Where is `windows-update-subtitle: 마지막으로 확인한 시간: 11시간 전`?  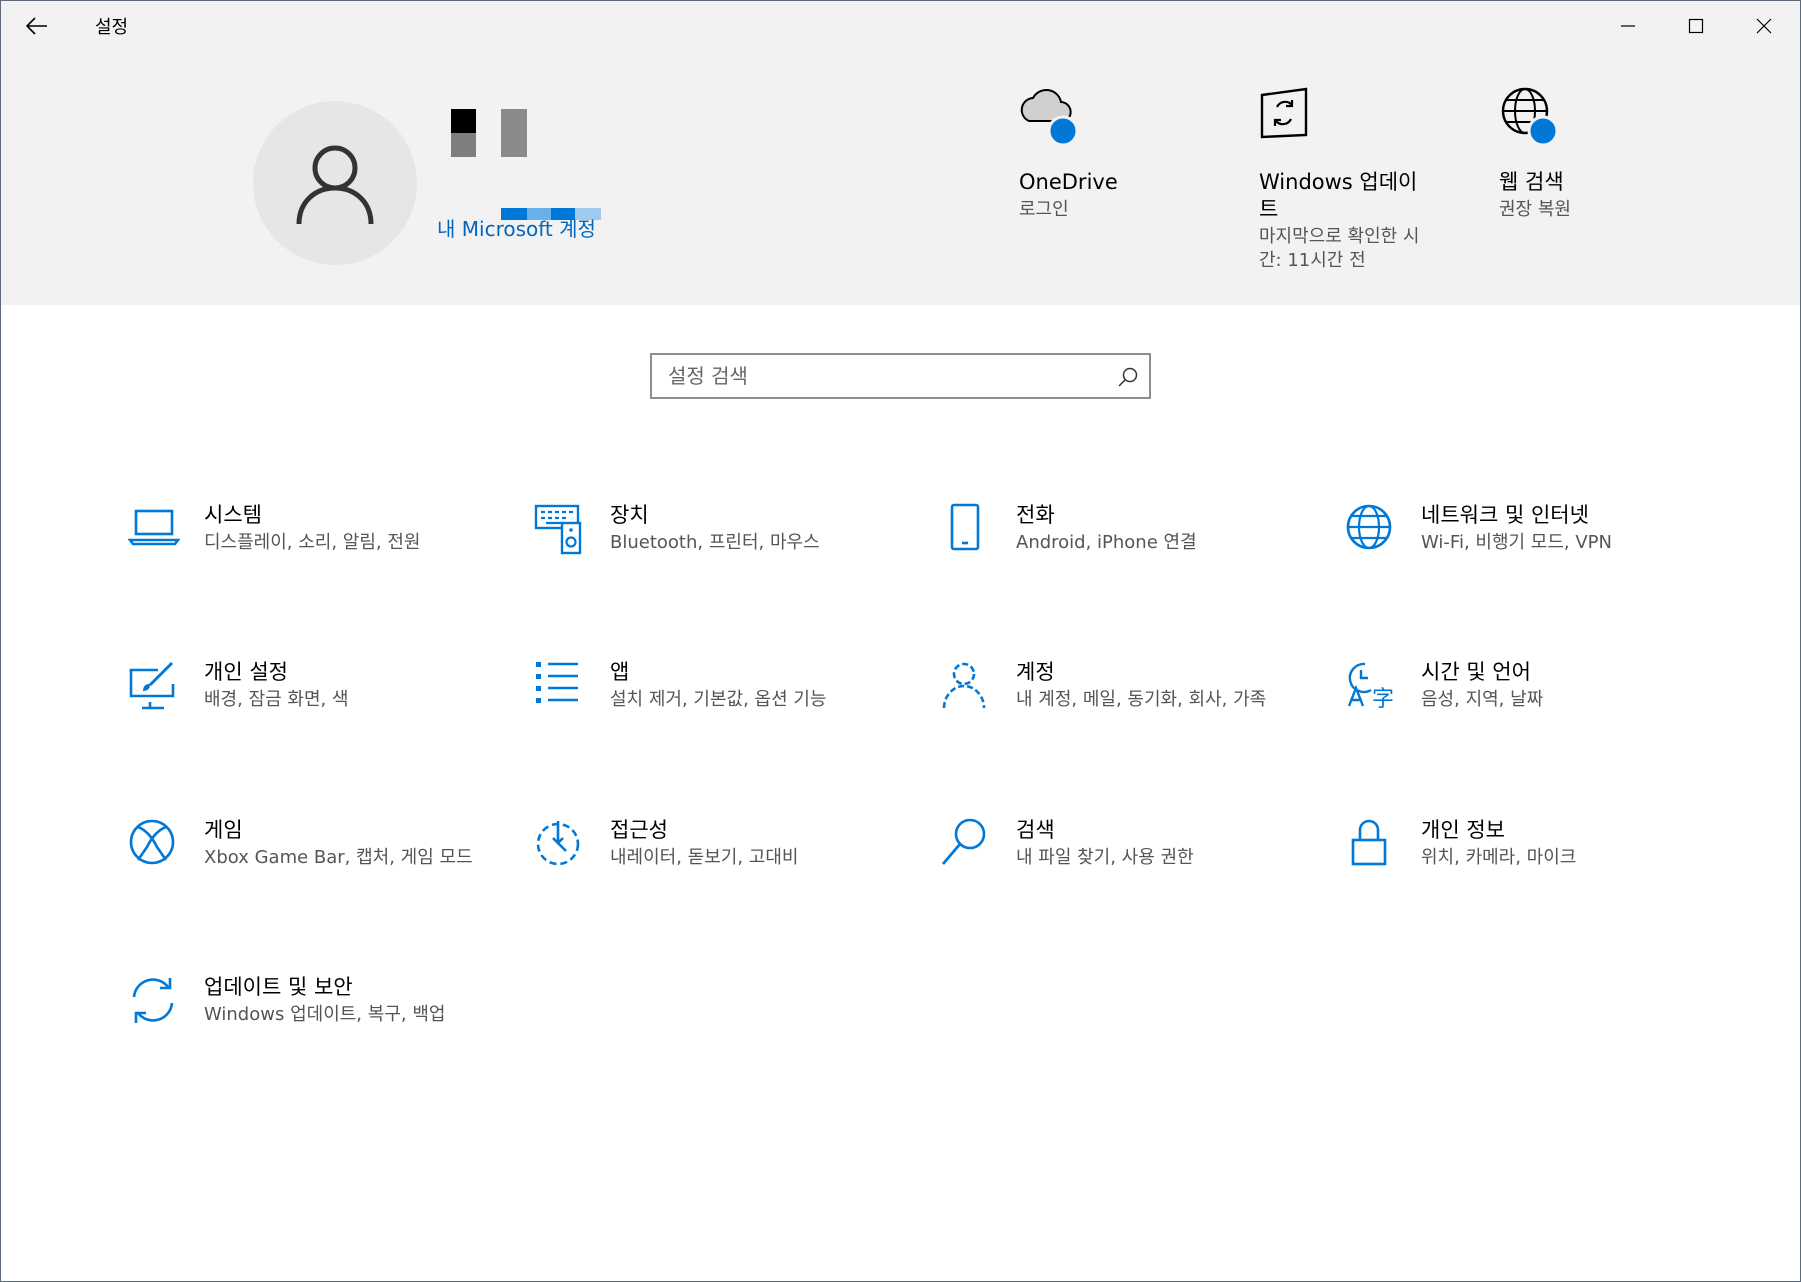
windows-update-subtitle: 마지막으로 확인한 시간: 11시간 전 is located at coordinates (1339, 248).